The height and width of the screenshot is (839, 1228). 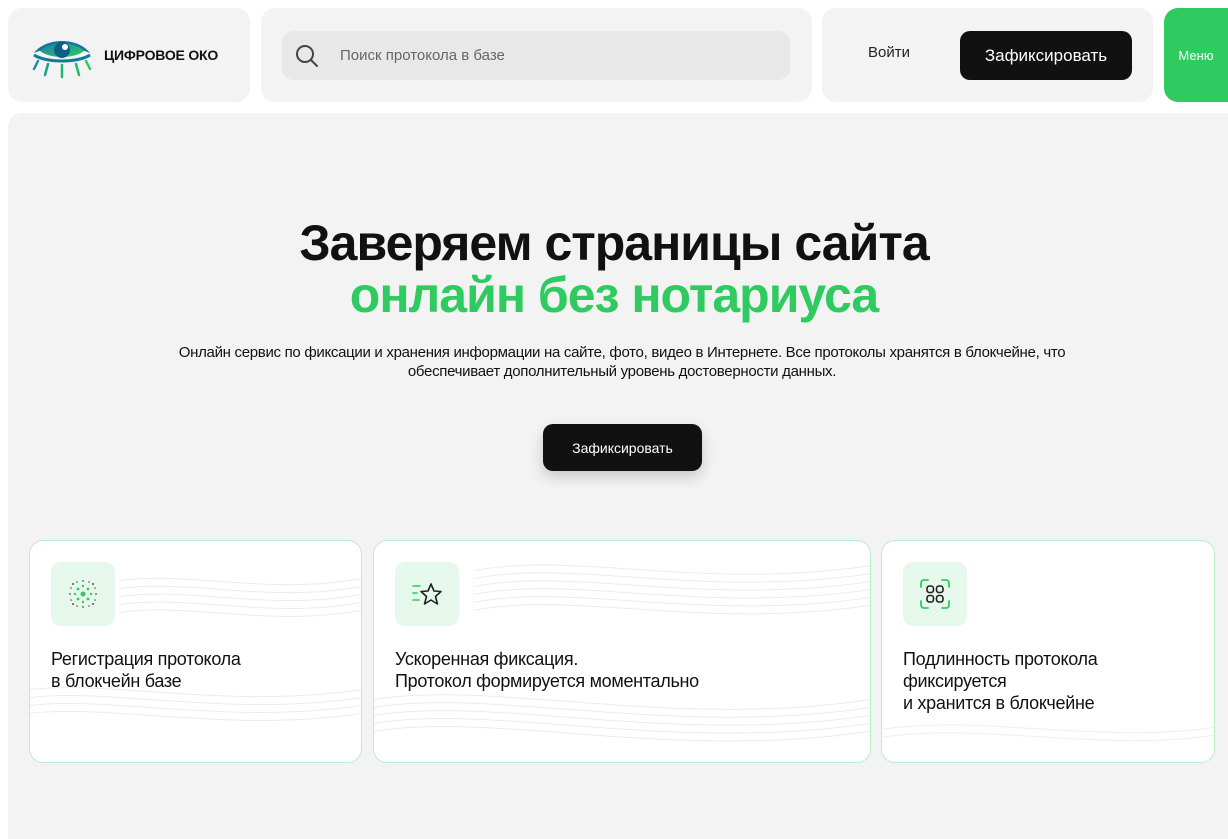 What do you see at coordinates (1046, 55) in the screenshot?
I see `header-fix-button: Зафиксировать` at bounding box center [1046, 55].